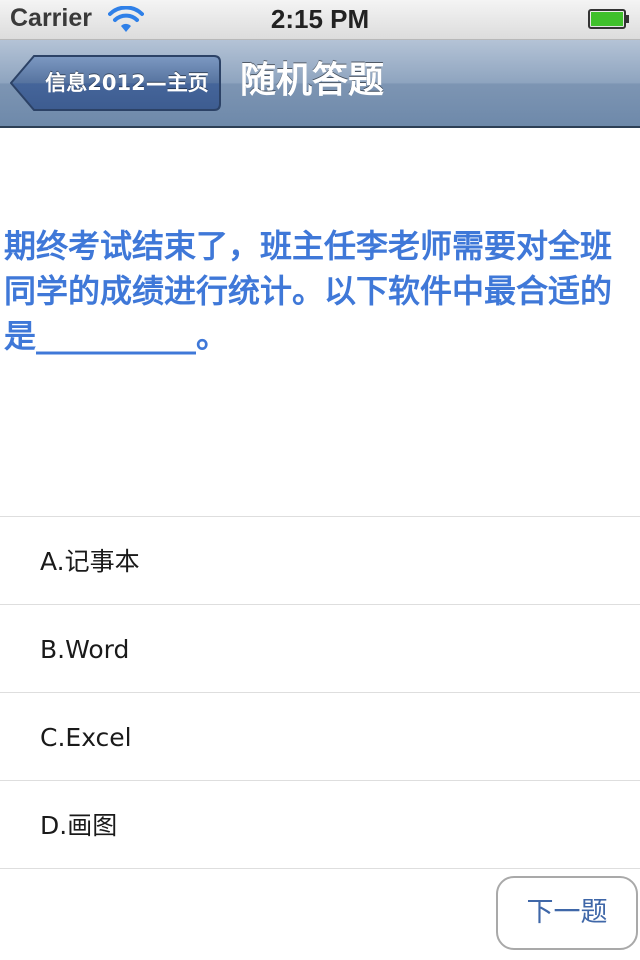 The image size is (640, 960). I want to click on battery-icon, so click(609, 19).